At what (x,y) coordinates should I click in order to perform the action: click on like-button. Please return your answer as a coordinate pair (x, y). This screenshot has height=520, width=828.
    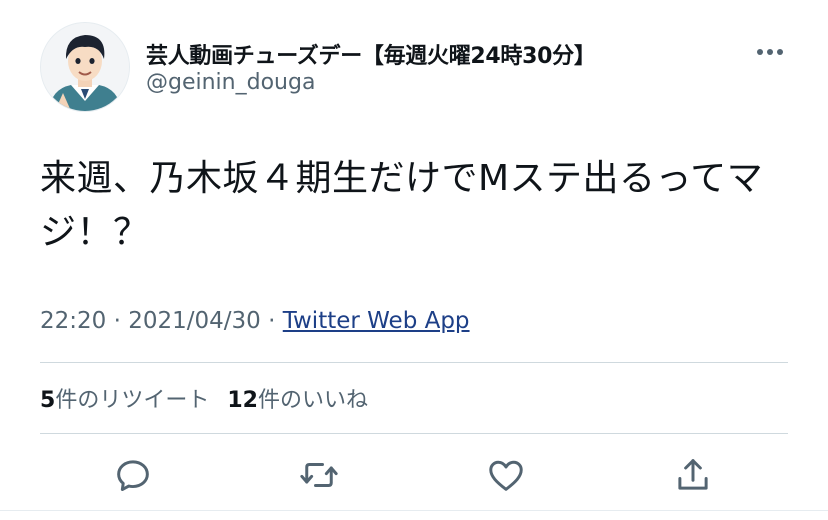
    Looking at the image, I should click on (506, 475).